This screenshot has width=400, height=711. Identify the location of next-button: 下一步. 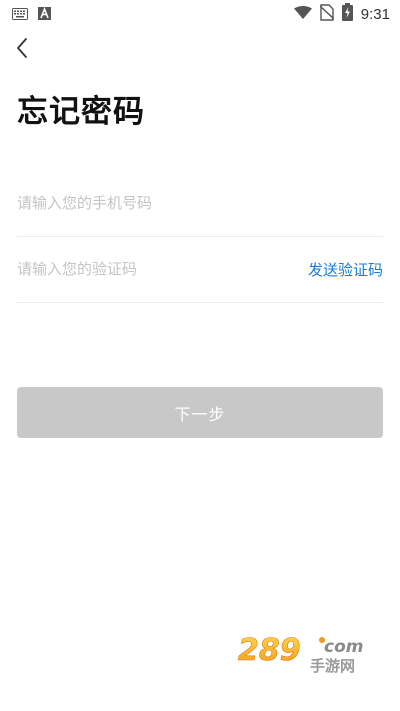
(200, 412).